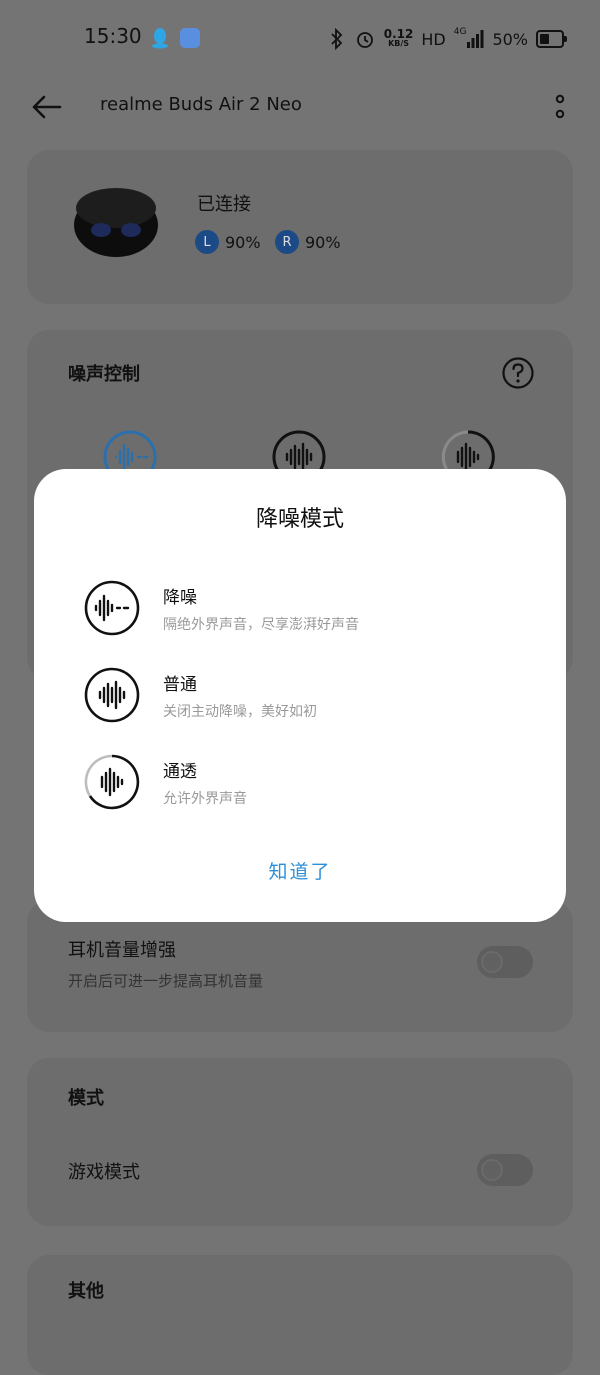 Image resolution: width=600 pixels, height=1375 pixels. What do you see at coordinates (505, 1170) in the screenshot?
I see `game-mode-toggle` at bounding box center [505, 1170].